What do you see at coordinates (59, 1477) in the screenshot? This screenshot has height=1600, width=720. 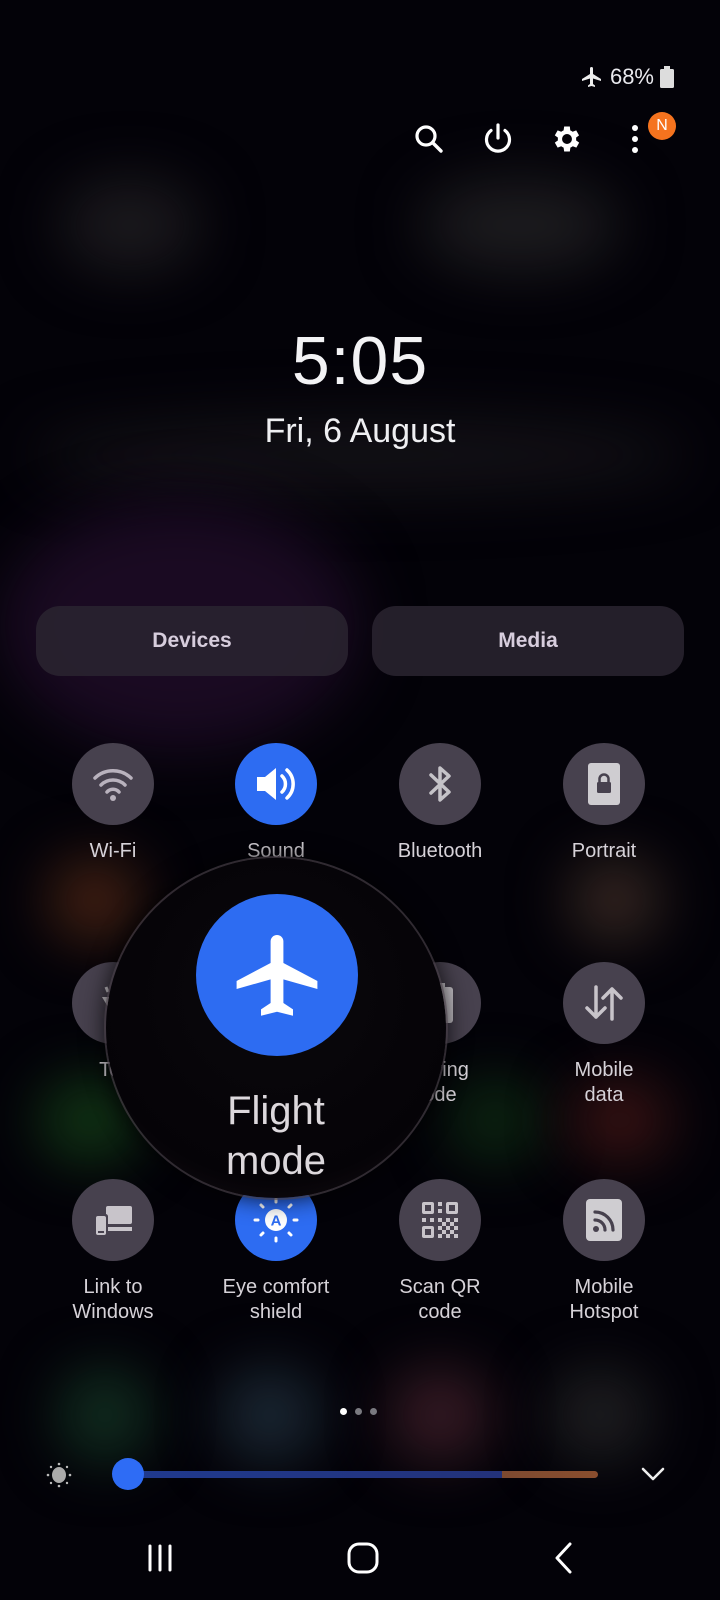 I see `brightness-icon` at bounding box center [59, 1477].